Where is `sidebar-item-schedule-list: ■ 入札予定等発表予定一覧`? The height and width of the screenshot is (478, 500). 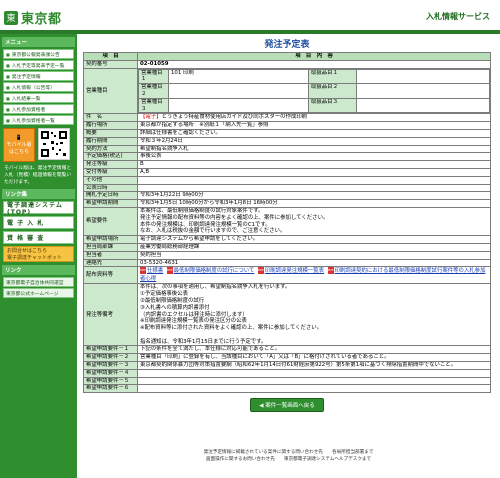 sidebar-item-schedule-list: ■ 入札予定等発表予定一覧 is located at coordinates (38, 65).